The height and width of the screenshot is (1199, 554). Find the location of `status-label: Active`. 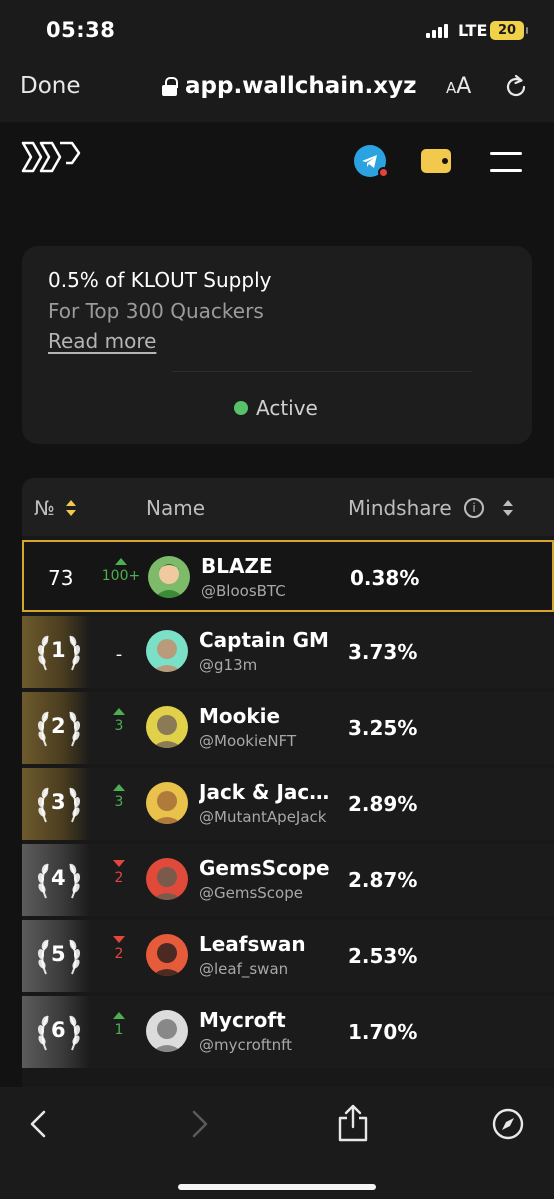

status-label: Active is located at coordinates (287, 408).